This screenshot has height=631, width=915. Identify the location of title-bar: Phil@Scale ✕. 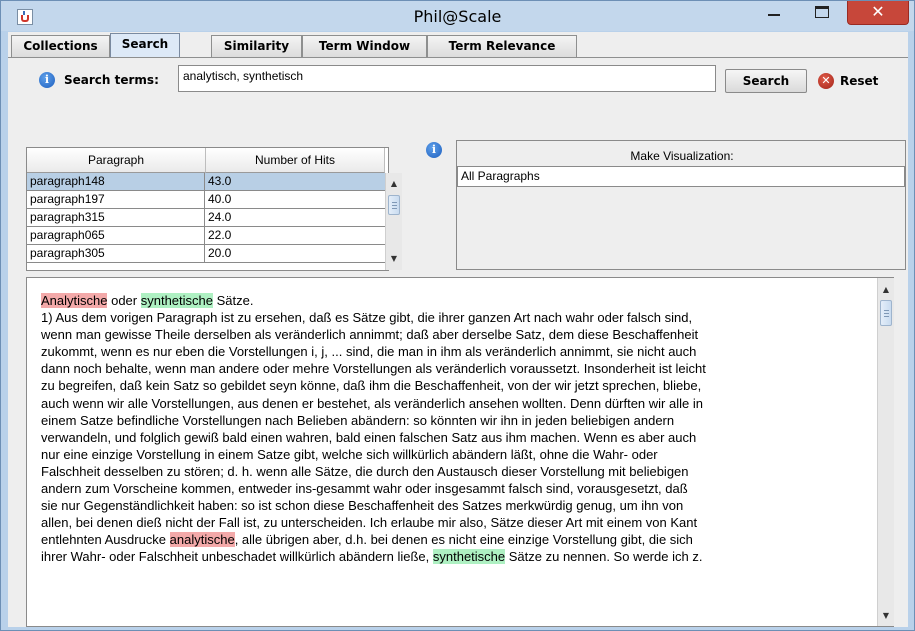
(457, 16).